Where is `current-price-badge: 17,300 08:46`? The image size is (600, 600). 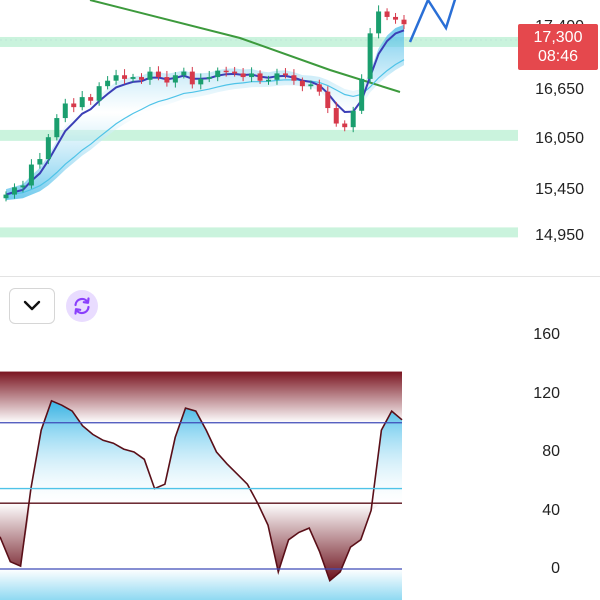
current-price-badge: 17,300 08:46 is located at coordinates (558, 47).